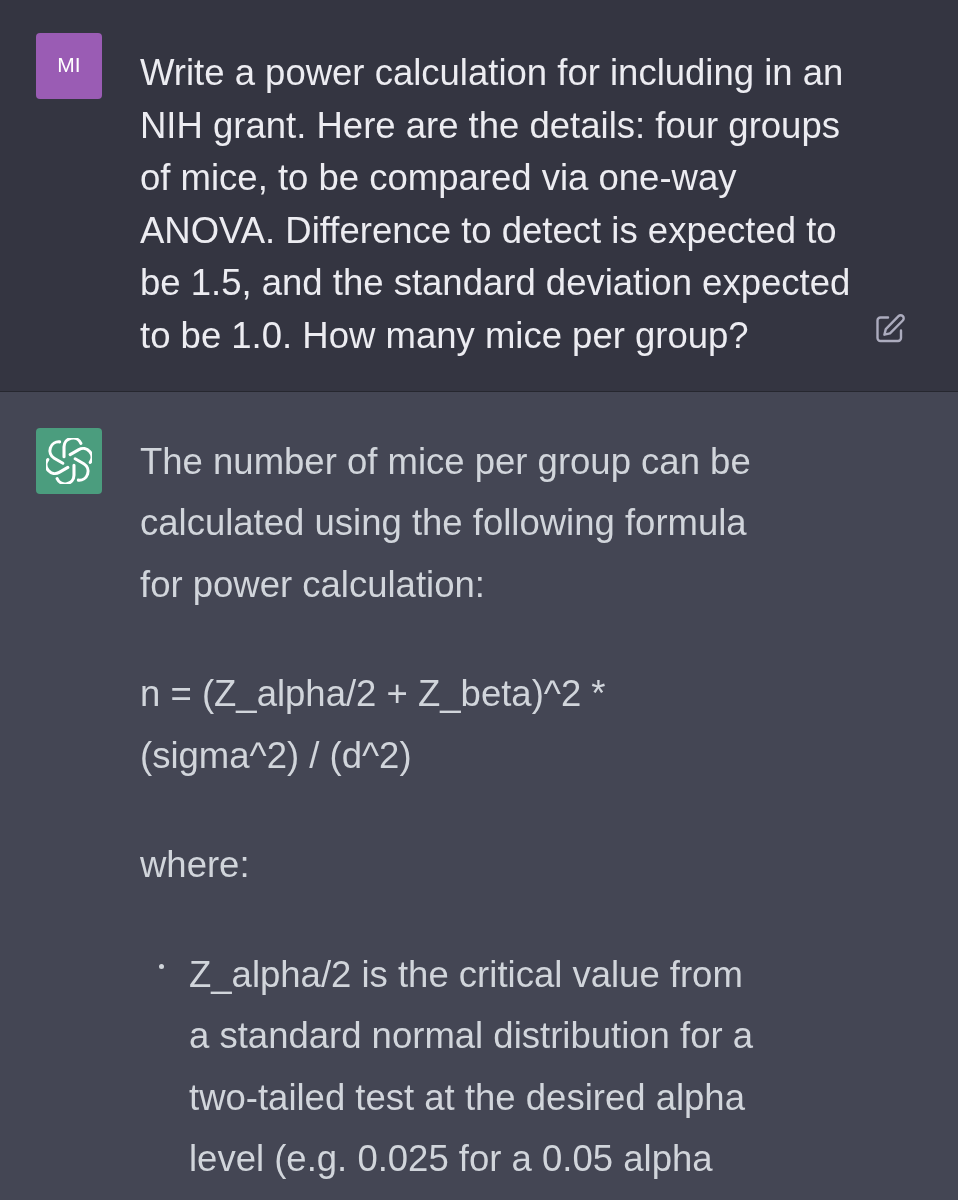  I want to click on response-text: n = (Z_alpha/2 + Z_beta)^2 * (sigma^2) / (d^2), so click(373, 725).